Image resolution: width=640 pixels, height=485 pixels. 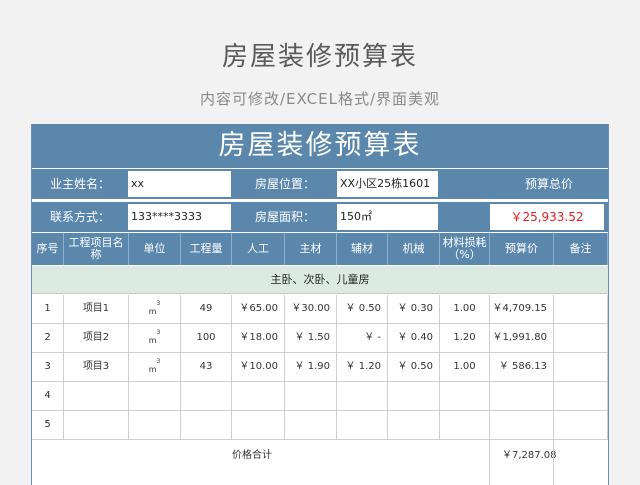 I want to click on col-labor-cell: ￥65.00, so click(x=258, y=309).